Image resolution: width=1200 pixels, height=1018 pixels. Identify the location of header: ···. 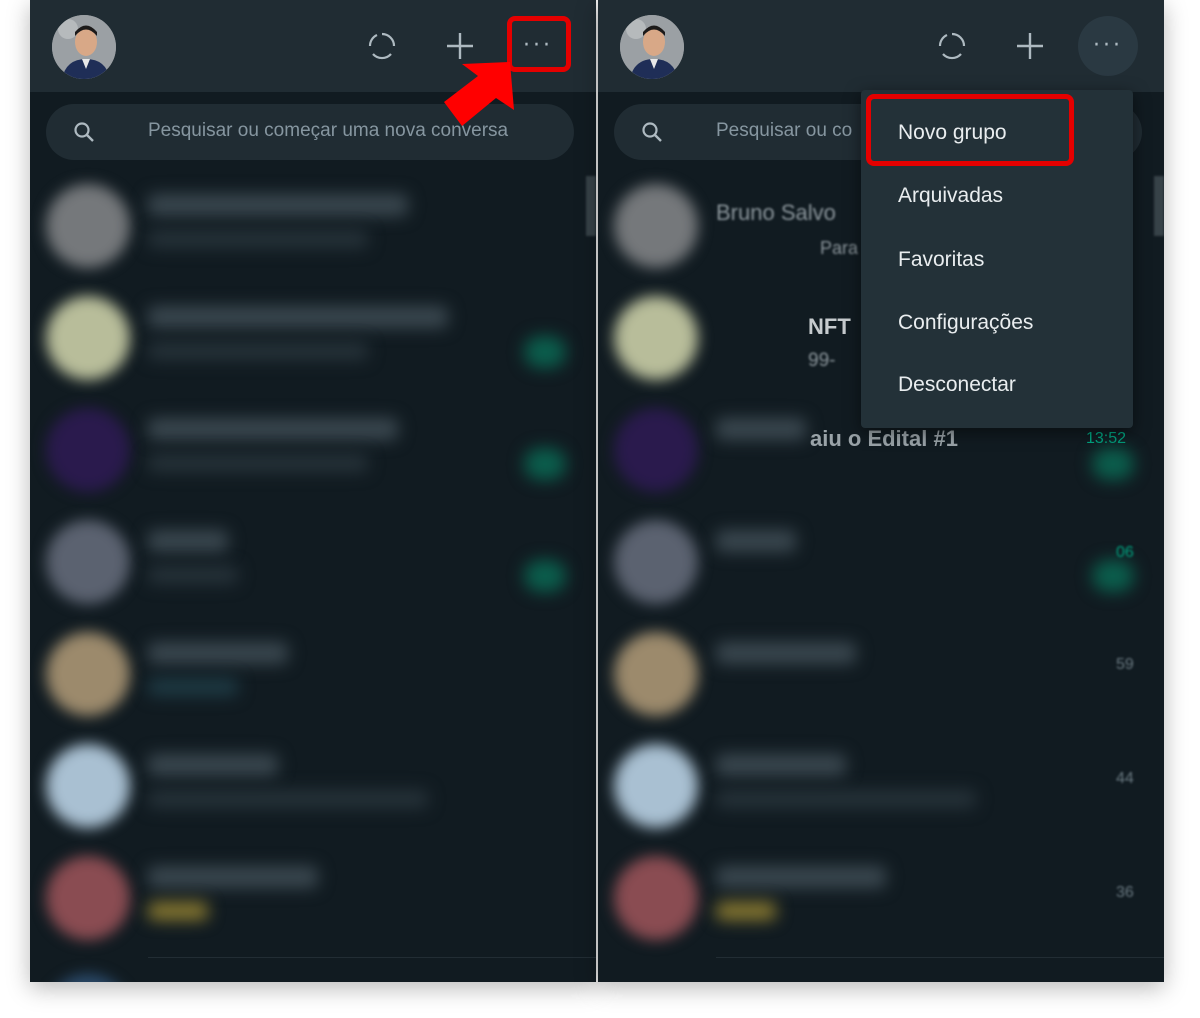
(881, 46).